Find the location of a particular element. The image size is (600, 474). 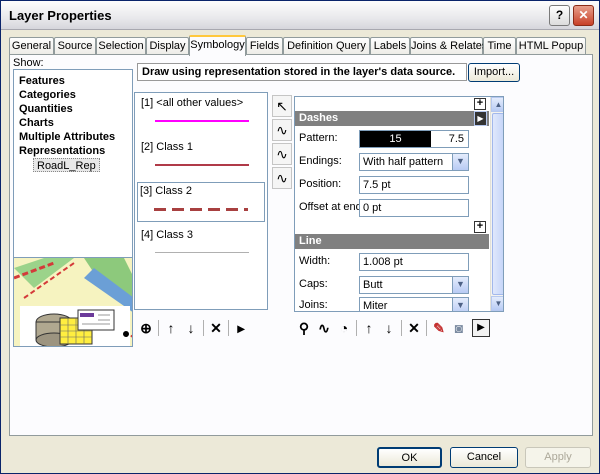

tab-html-popup: HTML Popup is located at coordinates (551, 46).